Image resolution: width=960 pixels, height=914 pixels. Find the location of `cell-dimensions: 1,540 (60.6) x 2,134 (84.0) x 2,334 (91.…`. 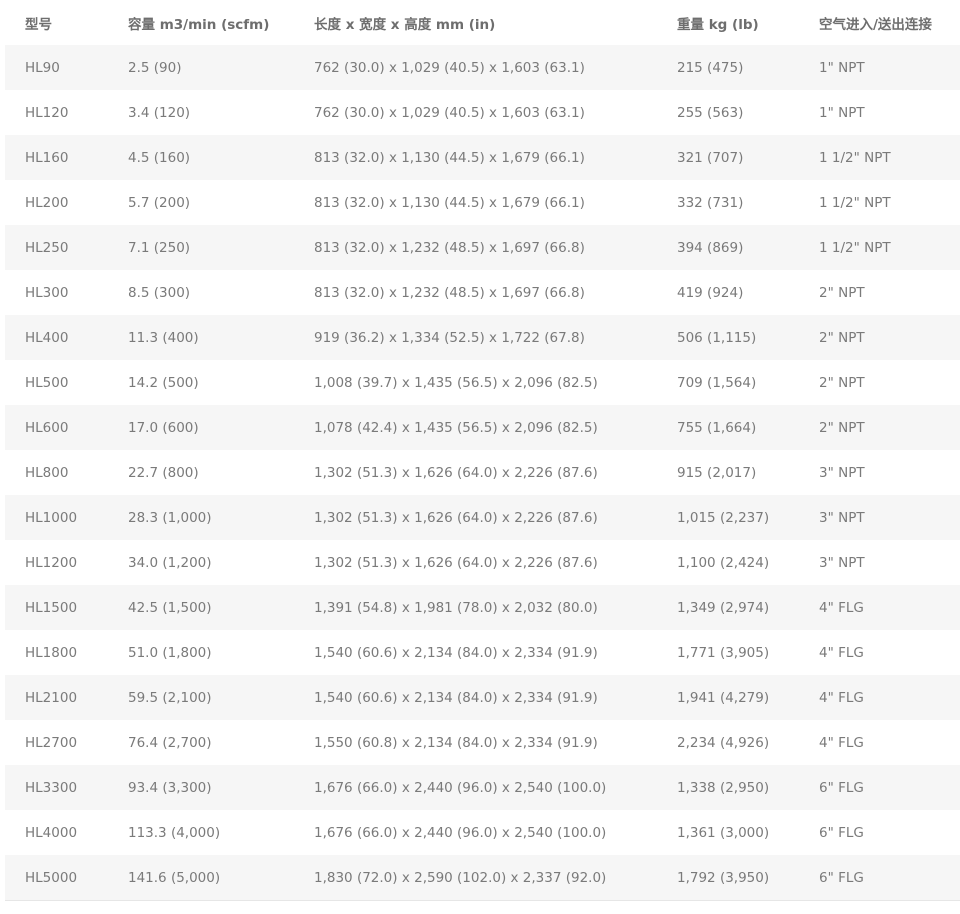

cell-dimensions: 1,540 (60.6) x 2,134 (84.0) x 2,334 (91.… is located at coordinates (475, 652).